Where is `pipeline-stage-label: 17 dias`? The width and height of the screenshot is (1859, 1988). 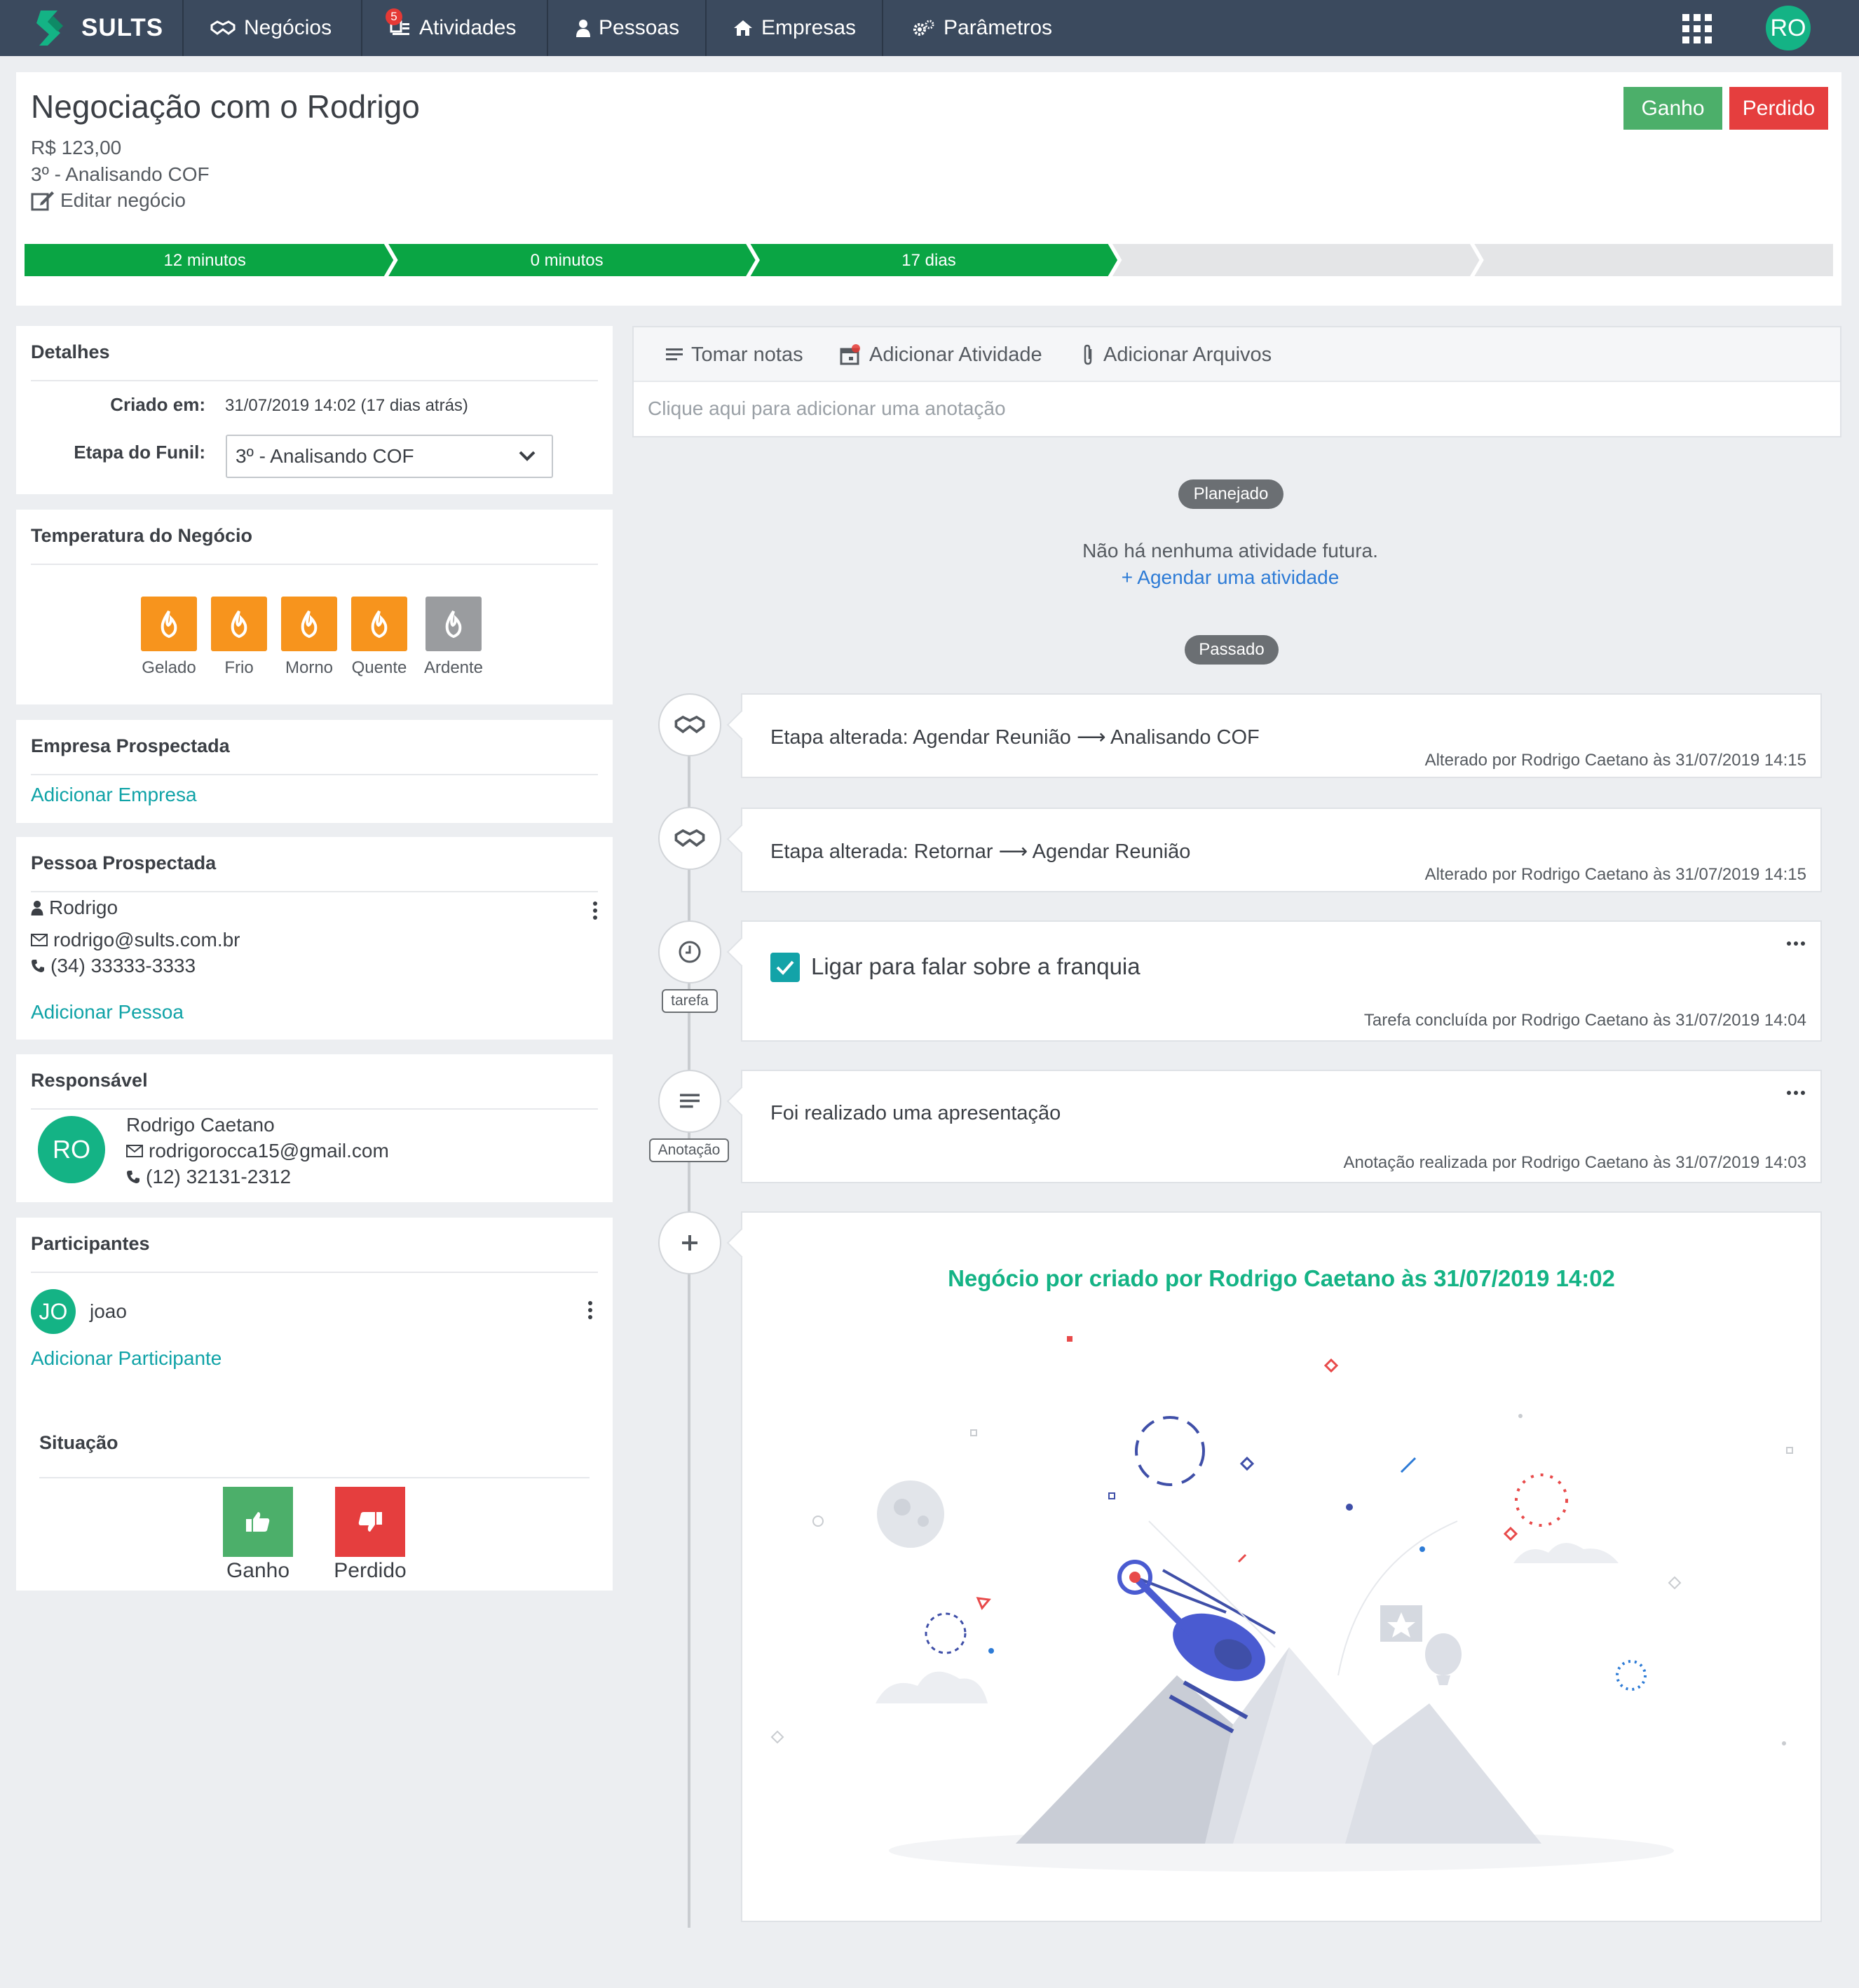
pipeline-stage-label: 17 dias is located at coordinates (928, 260).